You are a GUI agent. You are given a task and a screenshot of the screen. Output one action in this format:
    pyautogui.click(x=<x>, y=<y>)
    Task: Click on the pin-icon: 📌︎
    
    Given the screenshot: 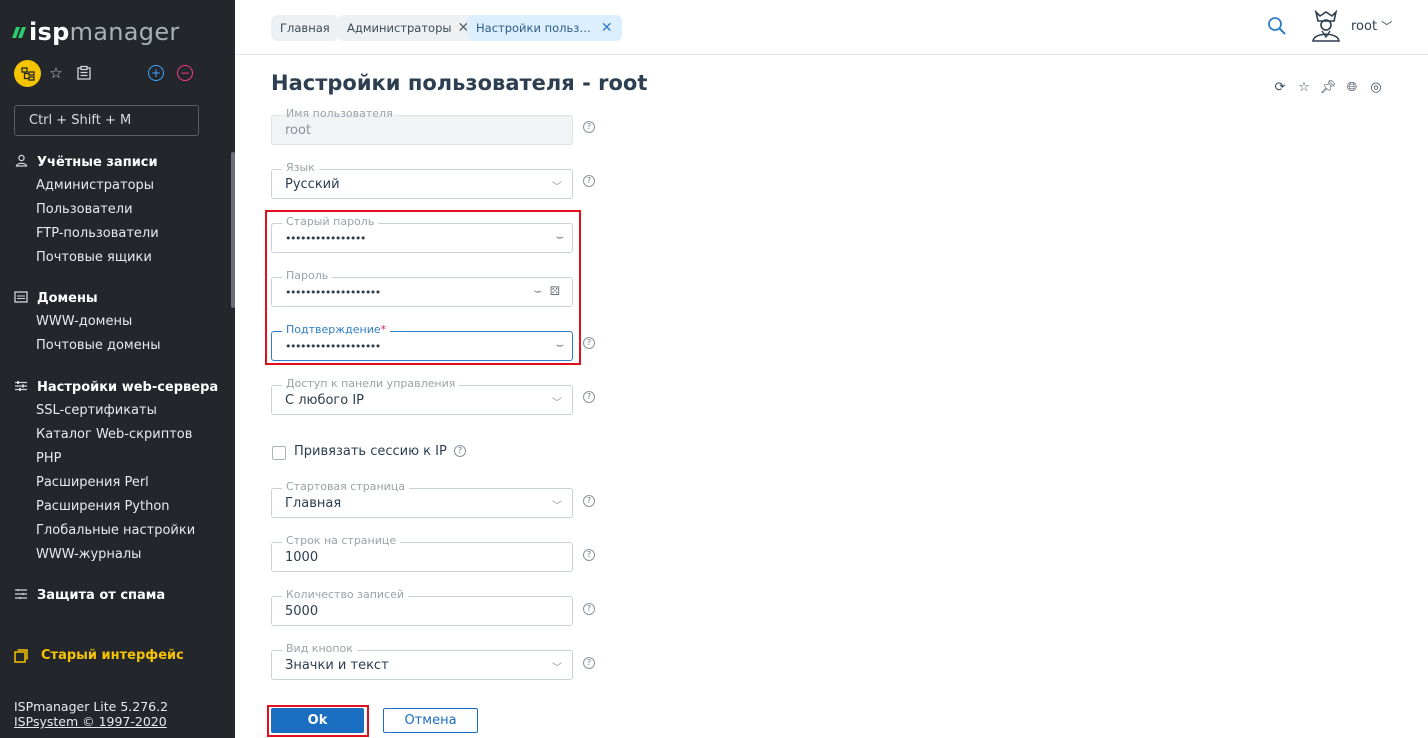 What is the action you would take?
    pyautogui.click(x=1328, y=87)
    